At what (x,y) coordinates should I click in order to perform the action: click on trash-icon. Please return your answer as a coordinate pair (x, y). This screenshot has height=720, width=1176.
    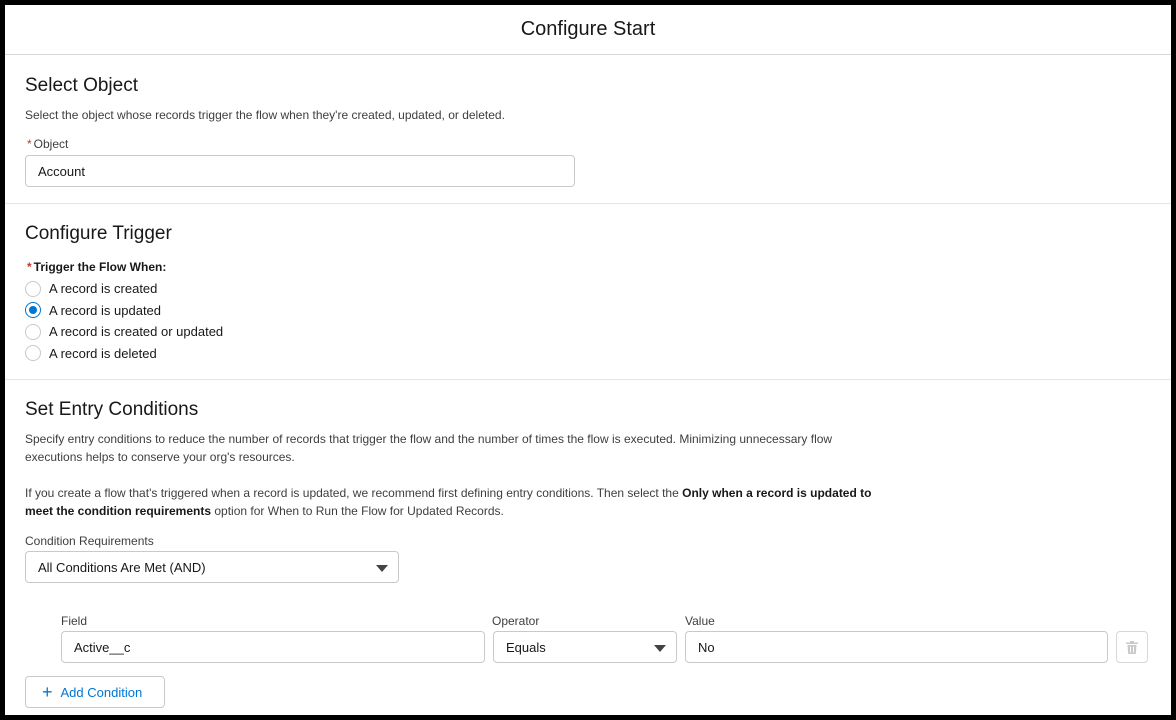
    Looking at the image, I should click on (1132, 647).